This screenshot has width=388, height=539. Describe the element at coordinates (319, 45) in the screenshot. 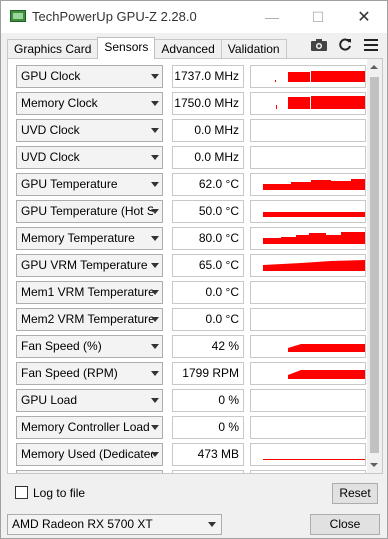

I see `camera-icon` at that location.